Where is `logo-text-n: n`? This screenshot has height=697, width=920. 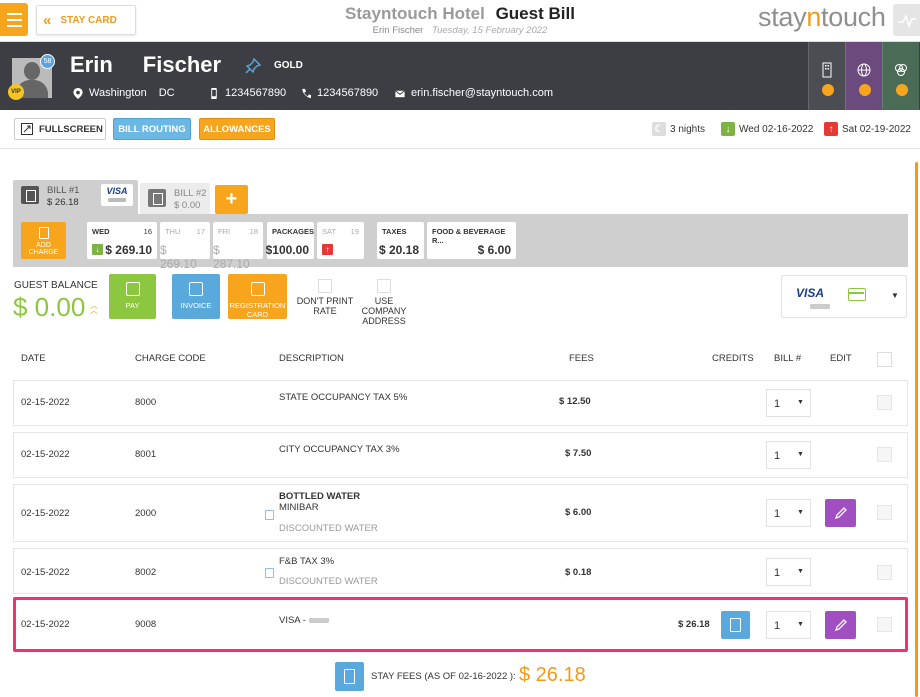
logo-text-n: n is located at coordinates (814, 17).